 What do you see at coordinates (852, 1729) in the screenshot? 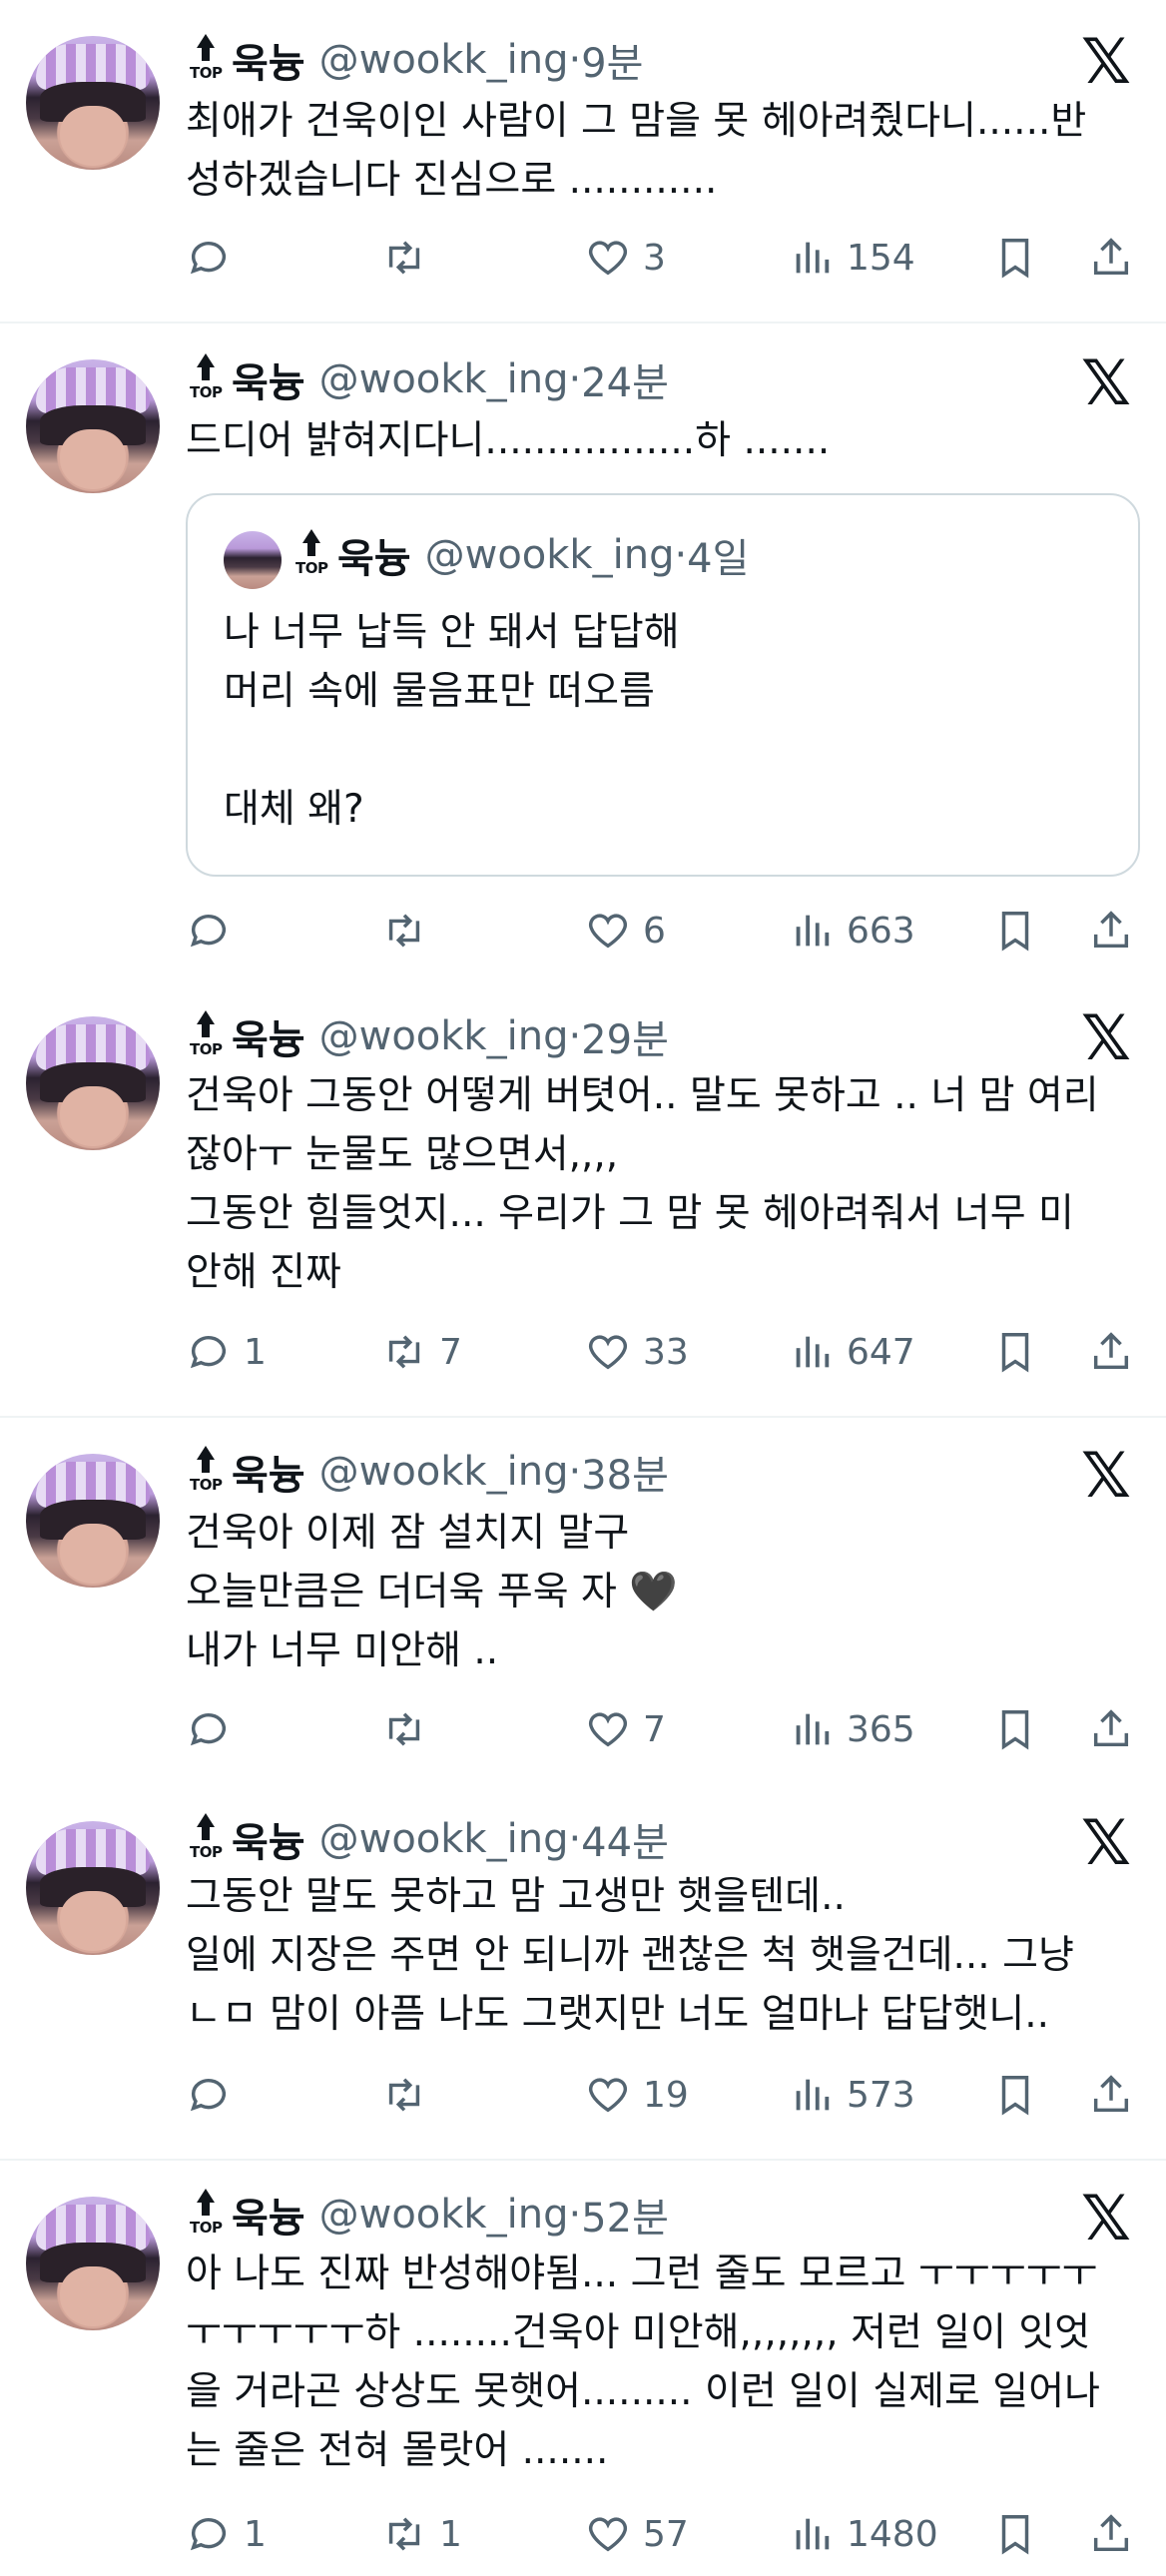
I see `views-button: 365` at bounding box center [852, 1729].